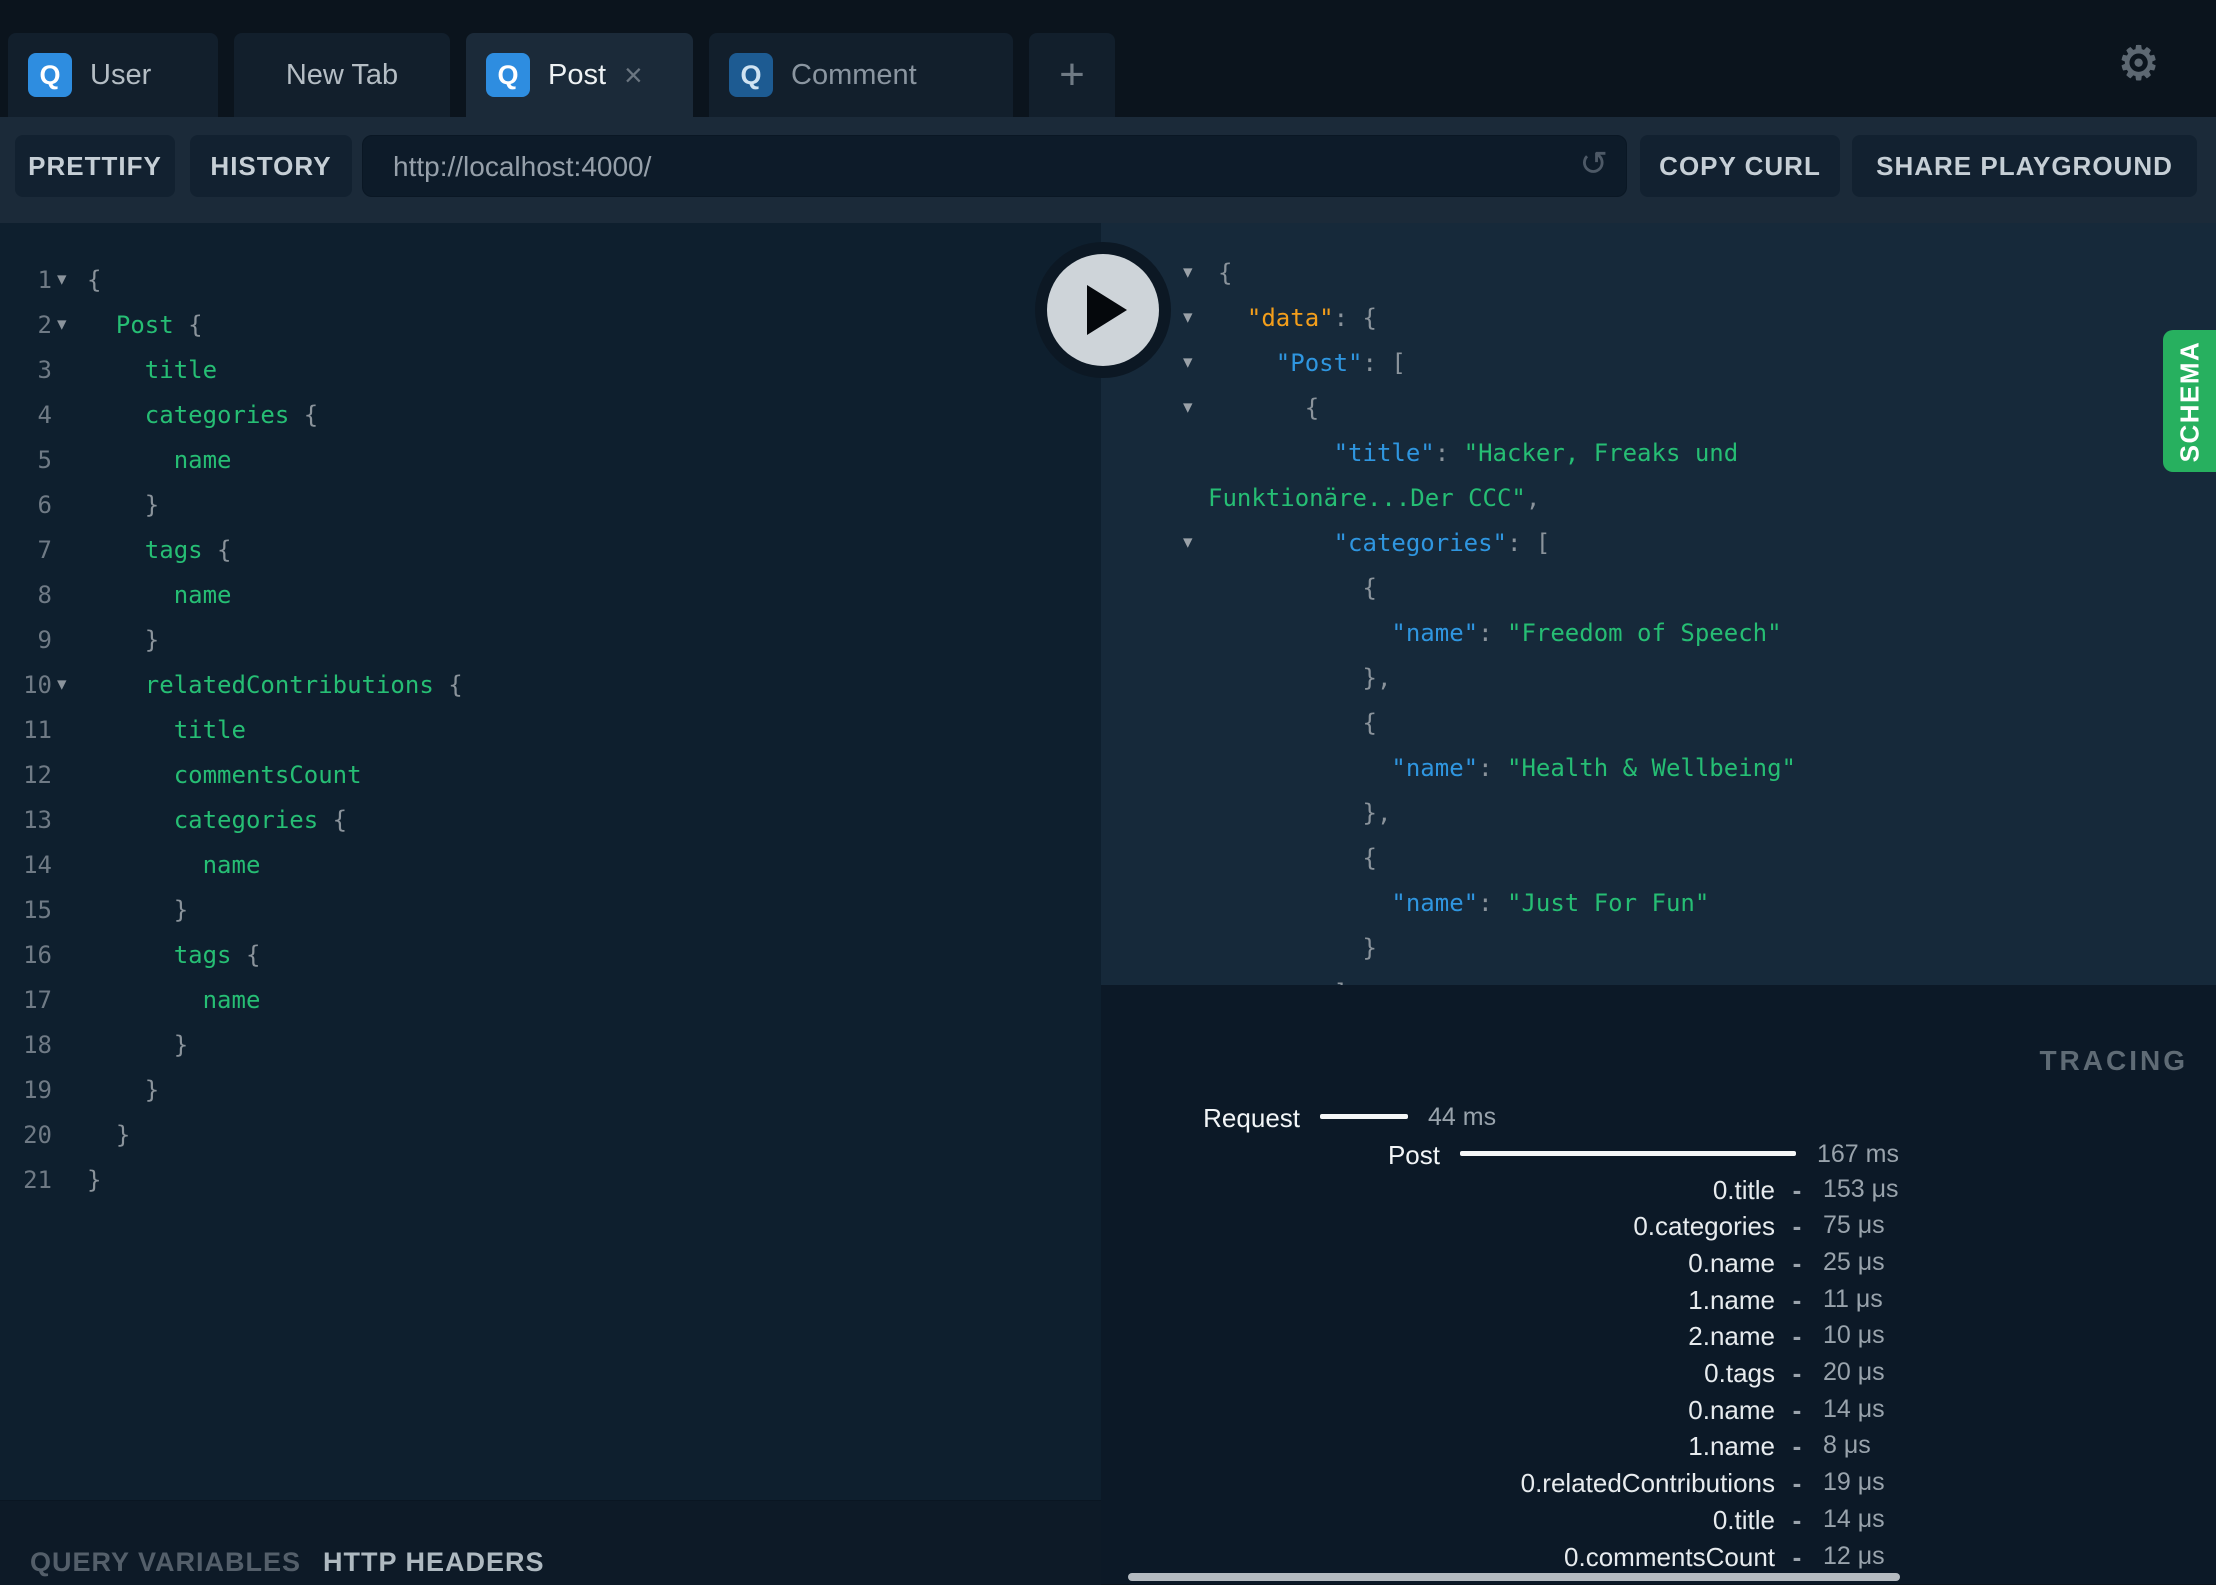 The width and height of the screenshot is (2216, 1585). Describe the element at coordinates (106, 1044) in the screenshot. I see `query-line: 18 }` at that location.